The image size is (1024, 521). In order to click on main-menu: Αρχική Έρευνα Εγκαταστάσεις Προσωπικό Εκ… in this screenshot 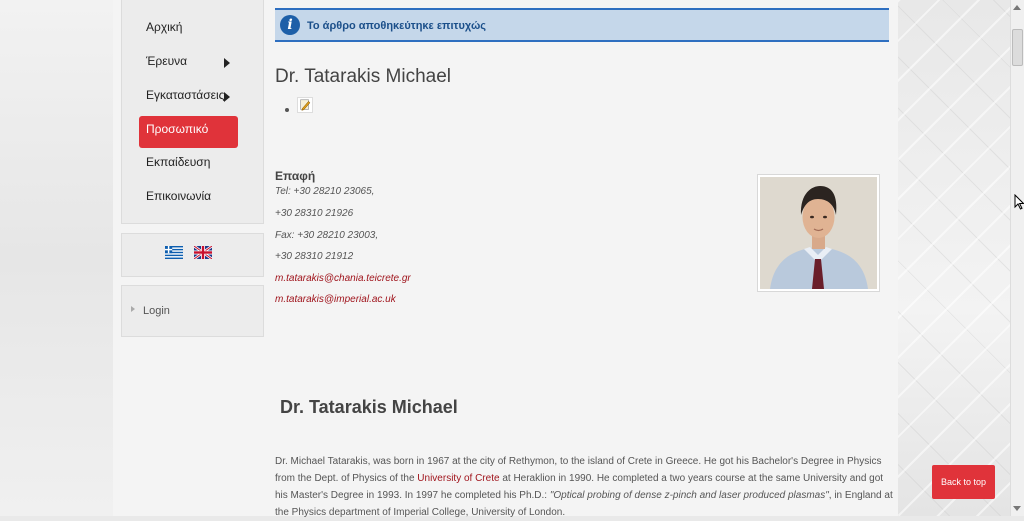, I will do `click(192, 112)`.